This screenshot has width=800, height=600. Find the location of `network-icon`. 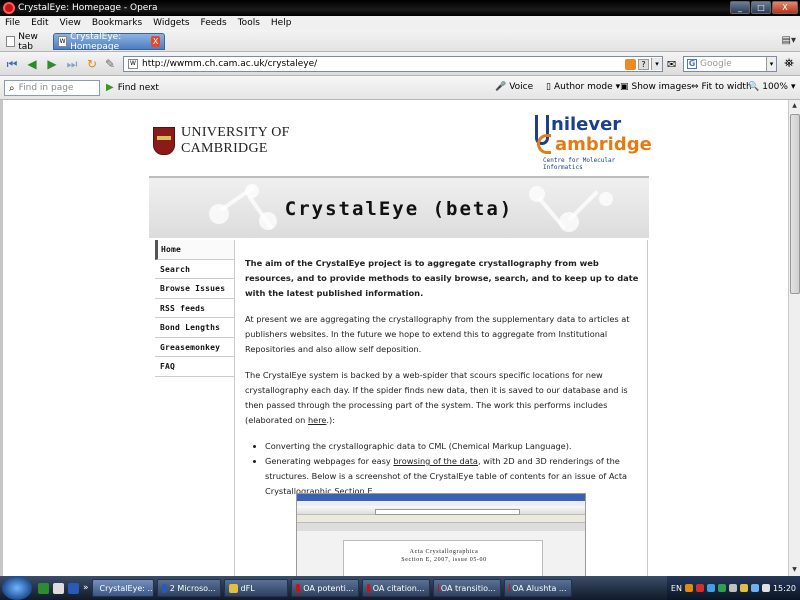

network-icon is located at coordinates (754, 588).